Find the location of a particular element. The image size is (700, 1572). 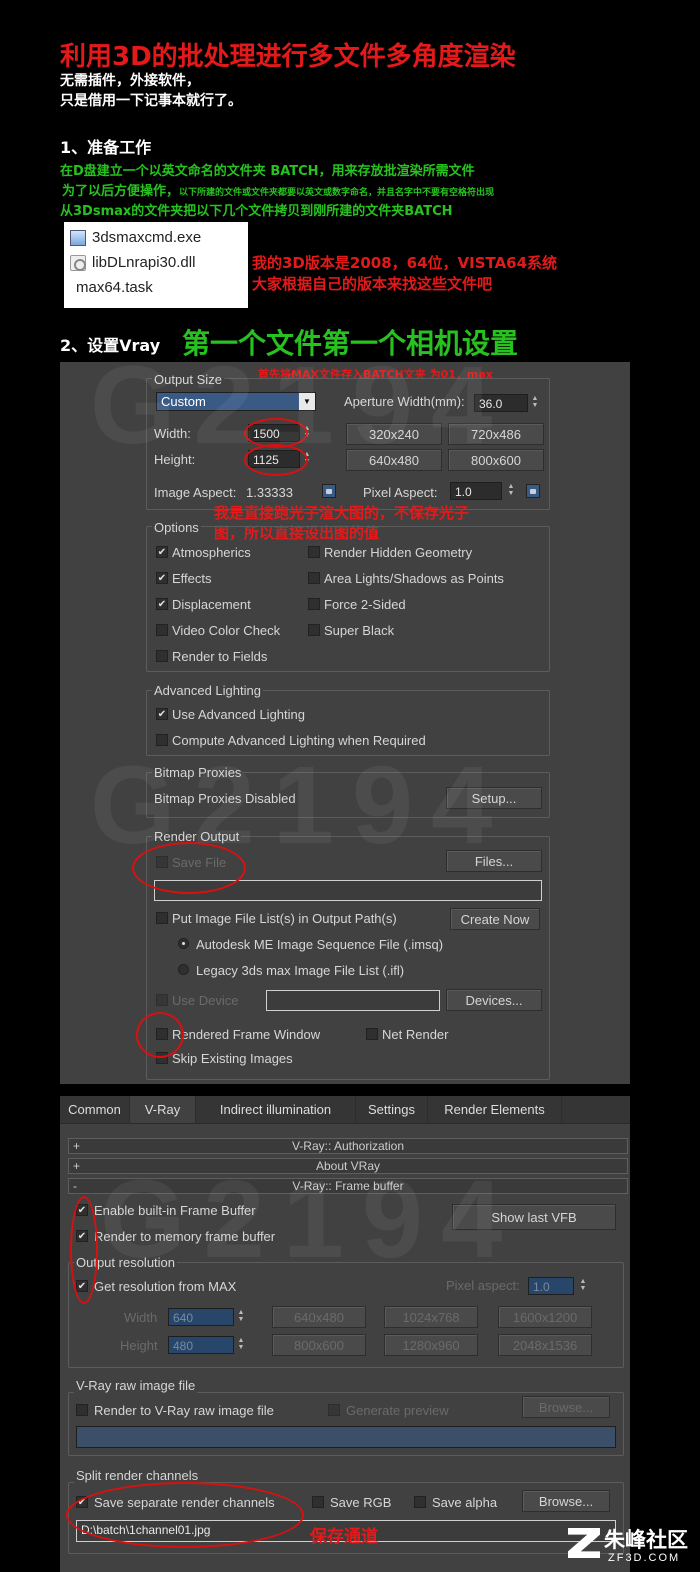

use-adv-lighting-checkbox: ✔ is located at coordinates (162, 714).